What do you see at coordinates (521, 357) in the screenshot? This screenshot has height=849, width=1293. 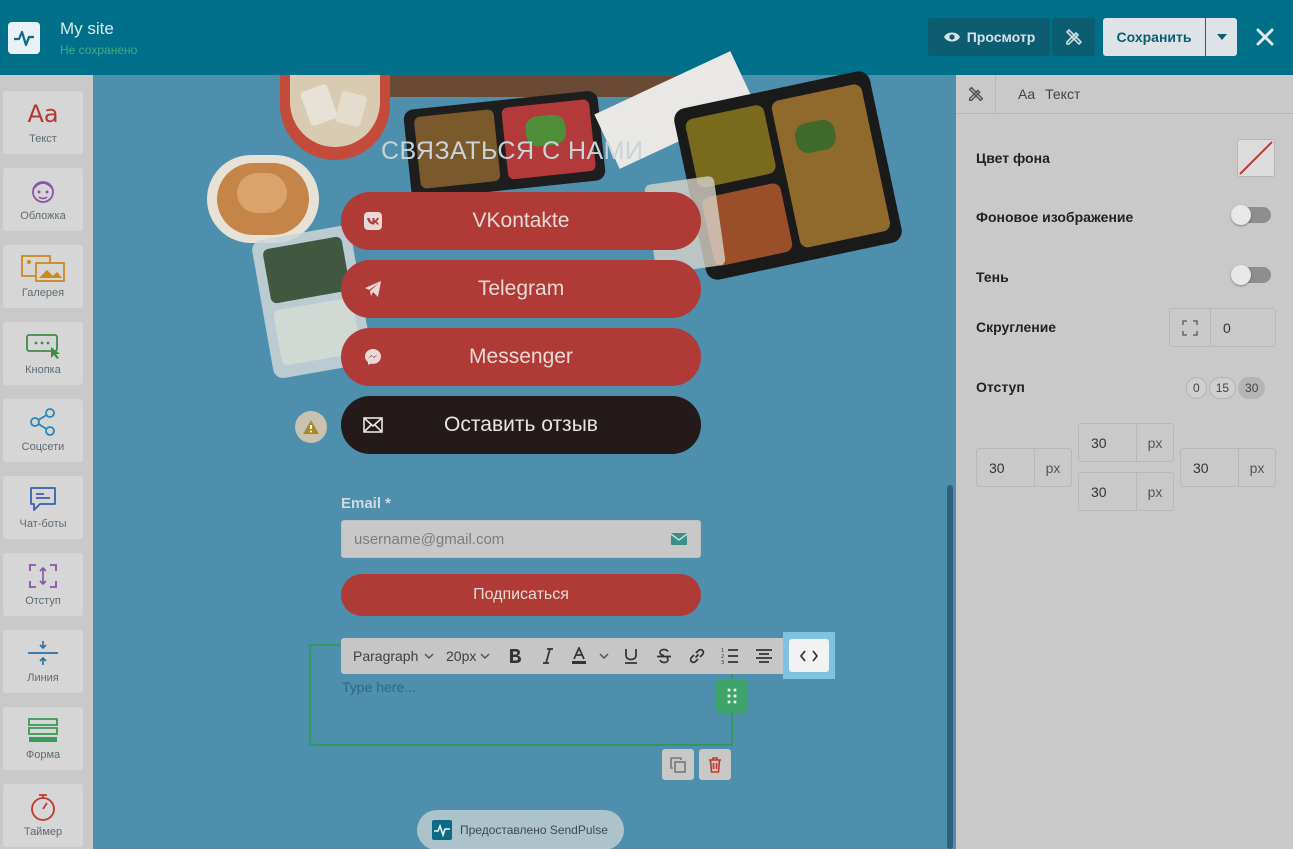 I see `messenger-button: Messenger` at bounding box center [521, 357].